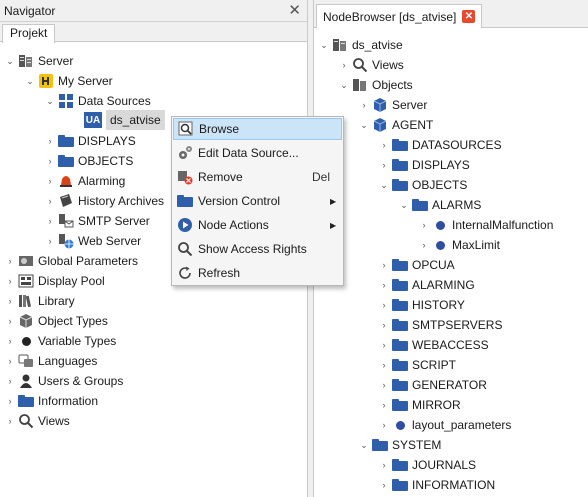 The image size is (588, 497). Describe the element at coordinates (424, 165) in the screenshot. I see `nb-item-displays: › DISPLAYS` at that location.